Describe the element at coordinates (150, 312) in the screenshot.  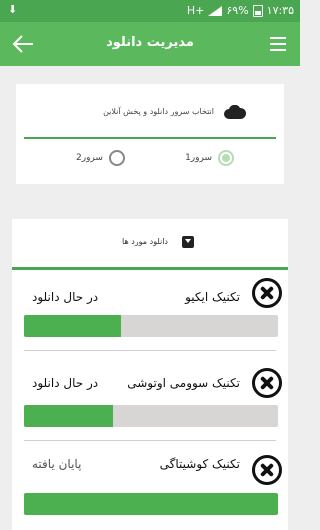
I see `download-item: تکنیک ایکیو در حال دانلود` at that location.